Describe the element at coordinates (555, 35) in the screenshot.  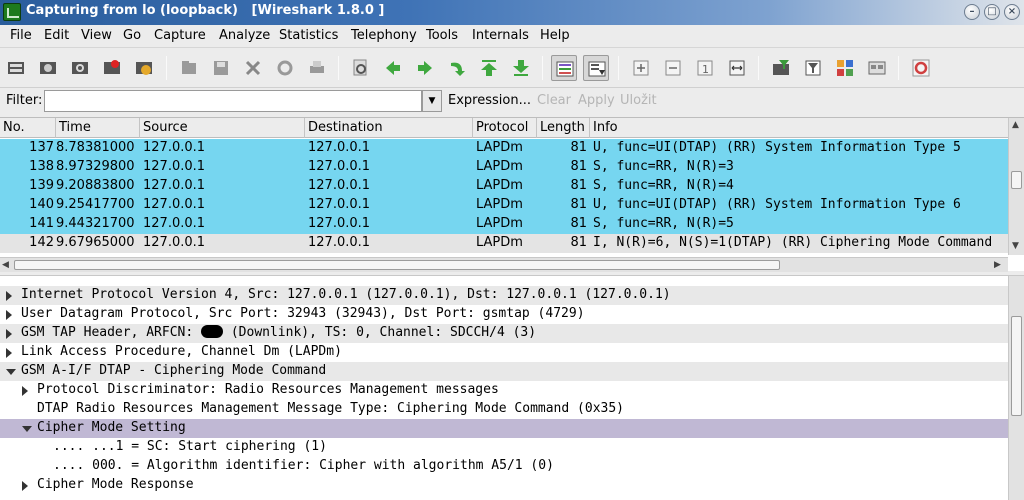
I see `menu-help: Help` at that location.